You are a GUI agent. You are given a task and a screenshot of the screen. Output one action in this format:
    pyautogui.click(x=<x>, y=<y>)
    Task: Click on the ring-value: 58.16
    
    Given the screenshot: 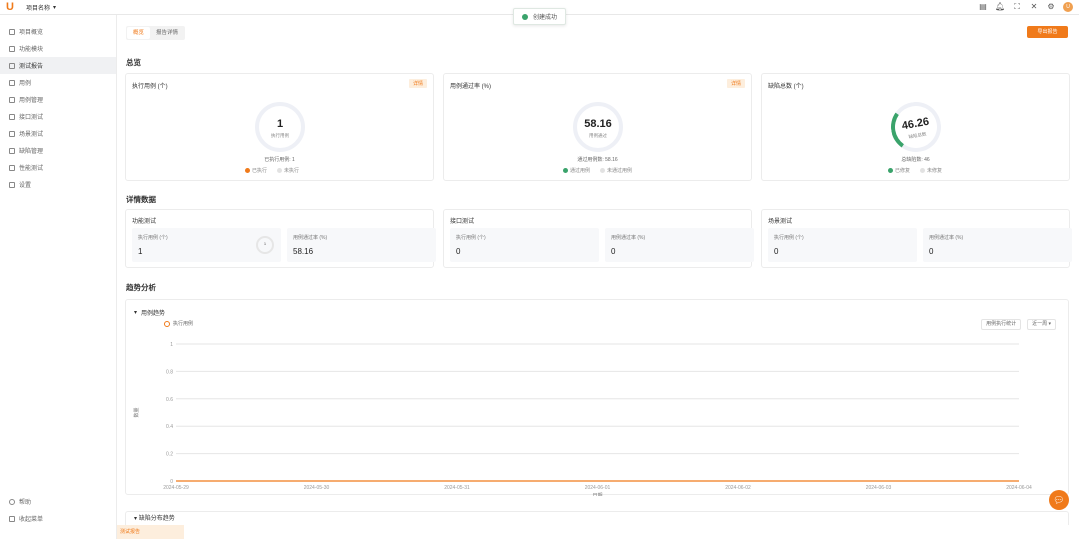 What is the action you would take?
    pyautogui.click(x=598, y=124)
    